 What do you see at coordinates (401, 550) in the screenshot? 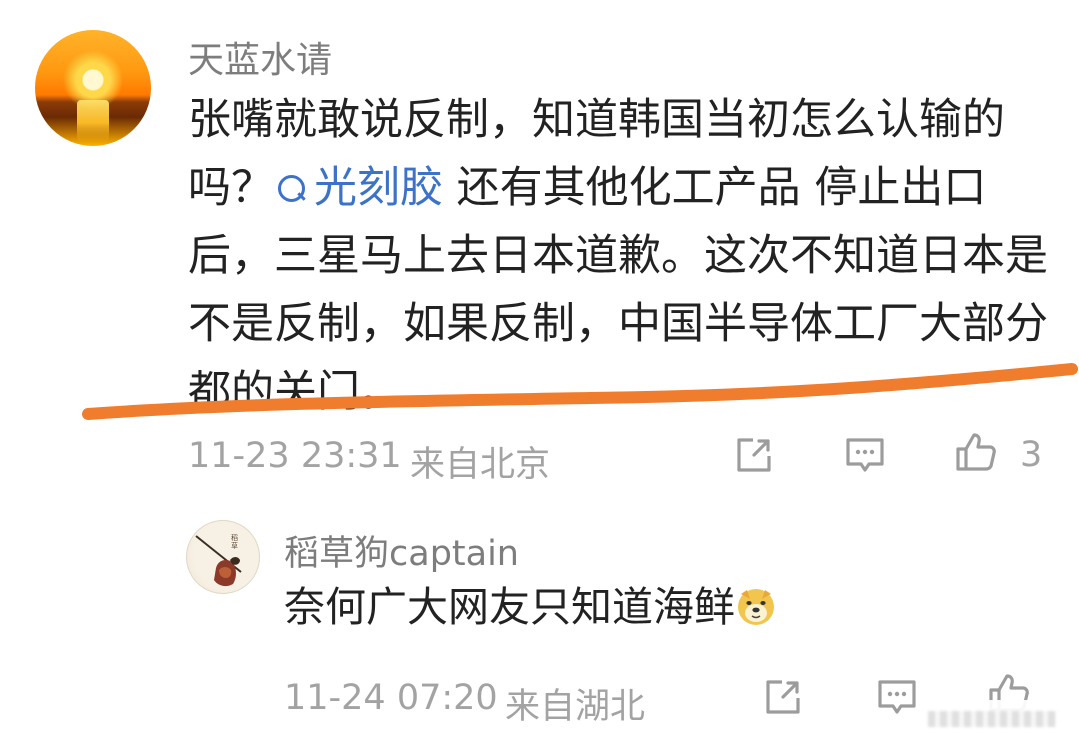
I see `reply-username: 稻草狗captain` at bounding box center [401, 550].